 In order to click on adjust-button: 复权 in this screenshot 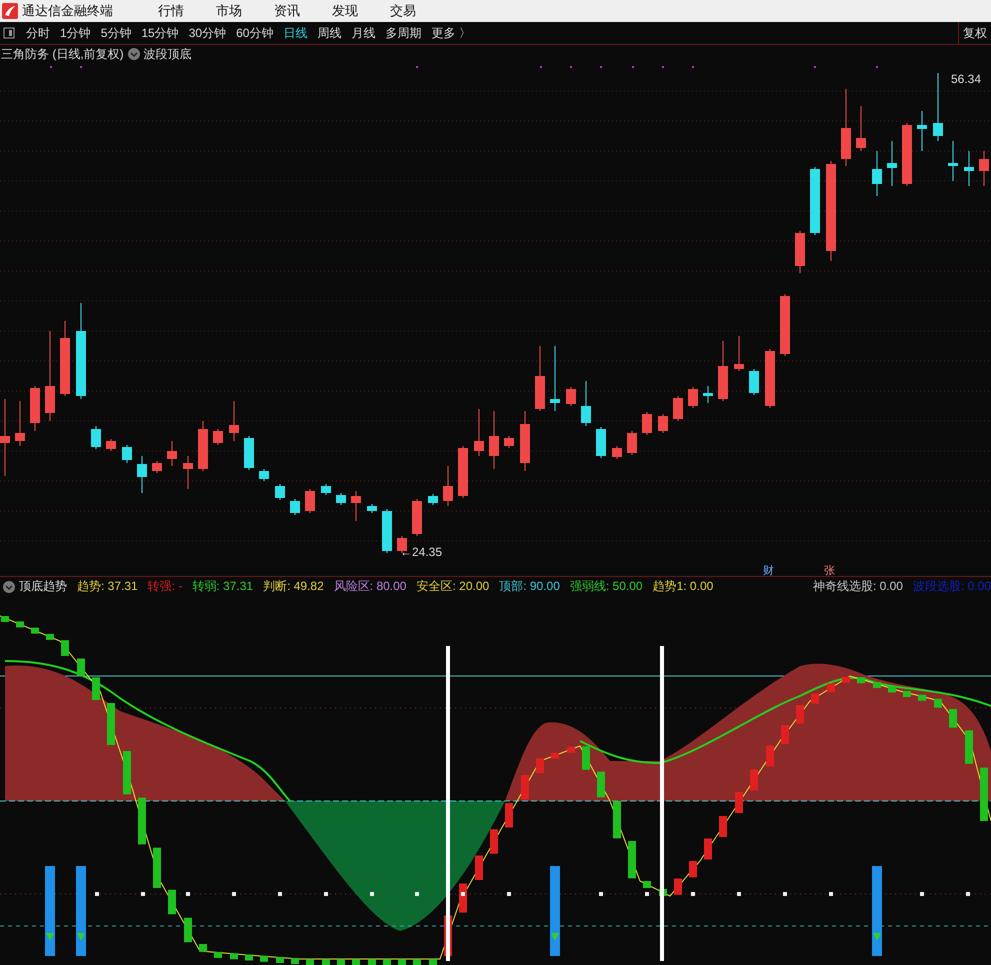, I will do `click(974, 33)`.